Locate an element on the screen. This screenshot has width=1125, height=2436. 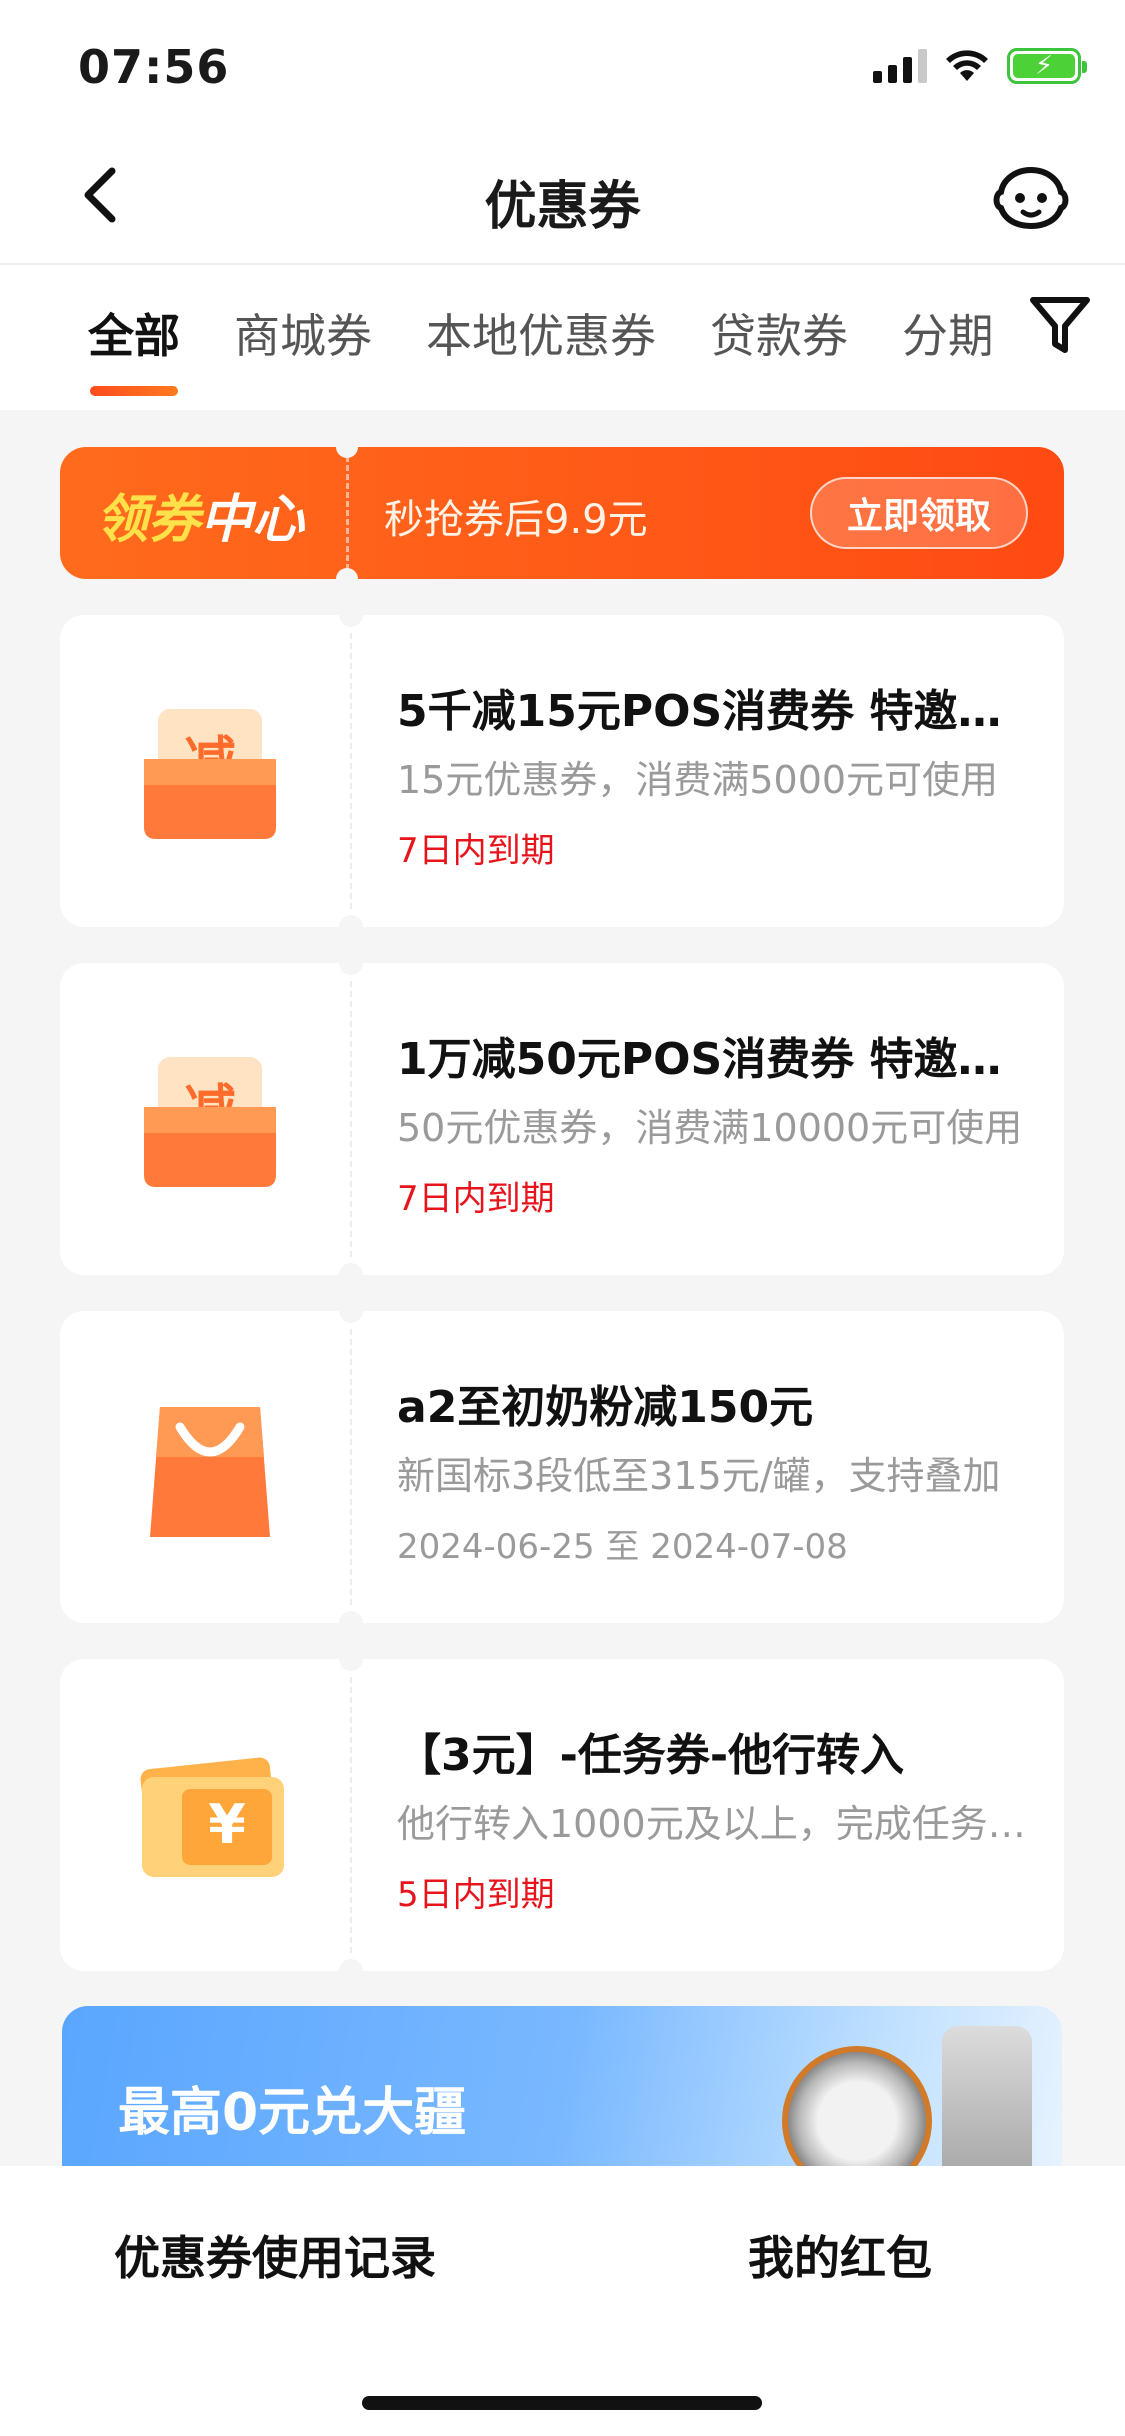
claim-now-button: 立即领取 is located at coordinates (919, 513).